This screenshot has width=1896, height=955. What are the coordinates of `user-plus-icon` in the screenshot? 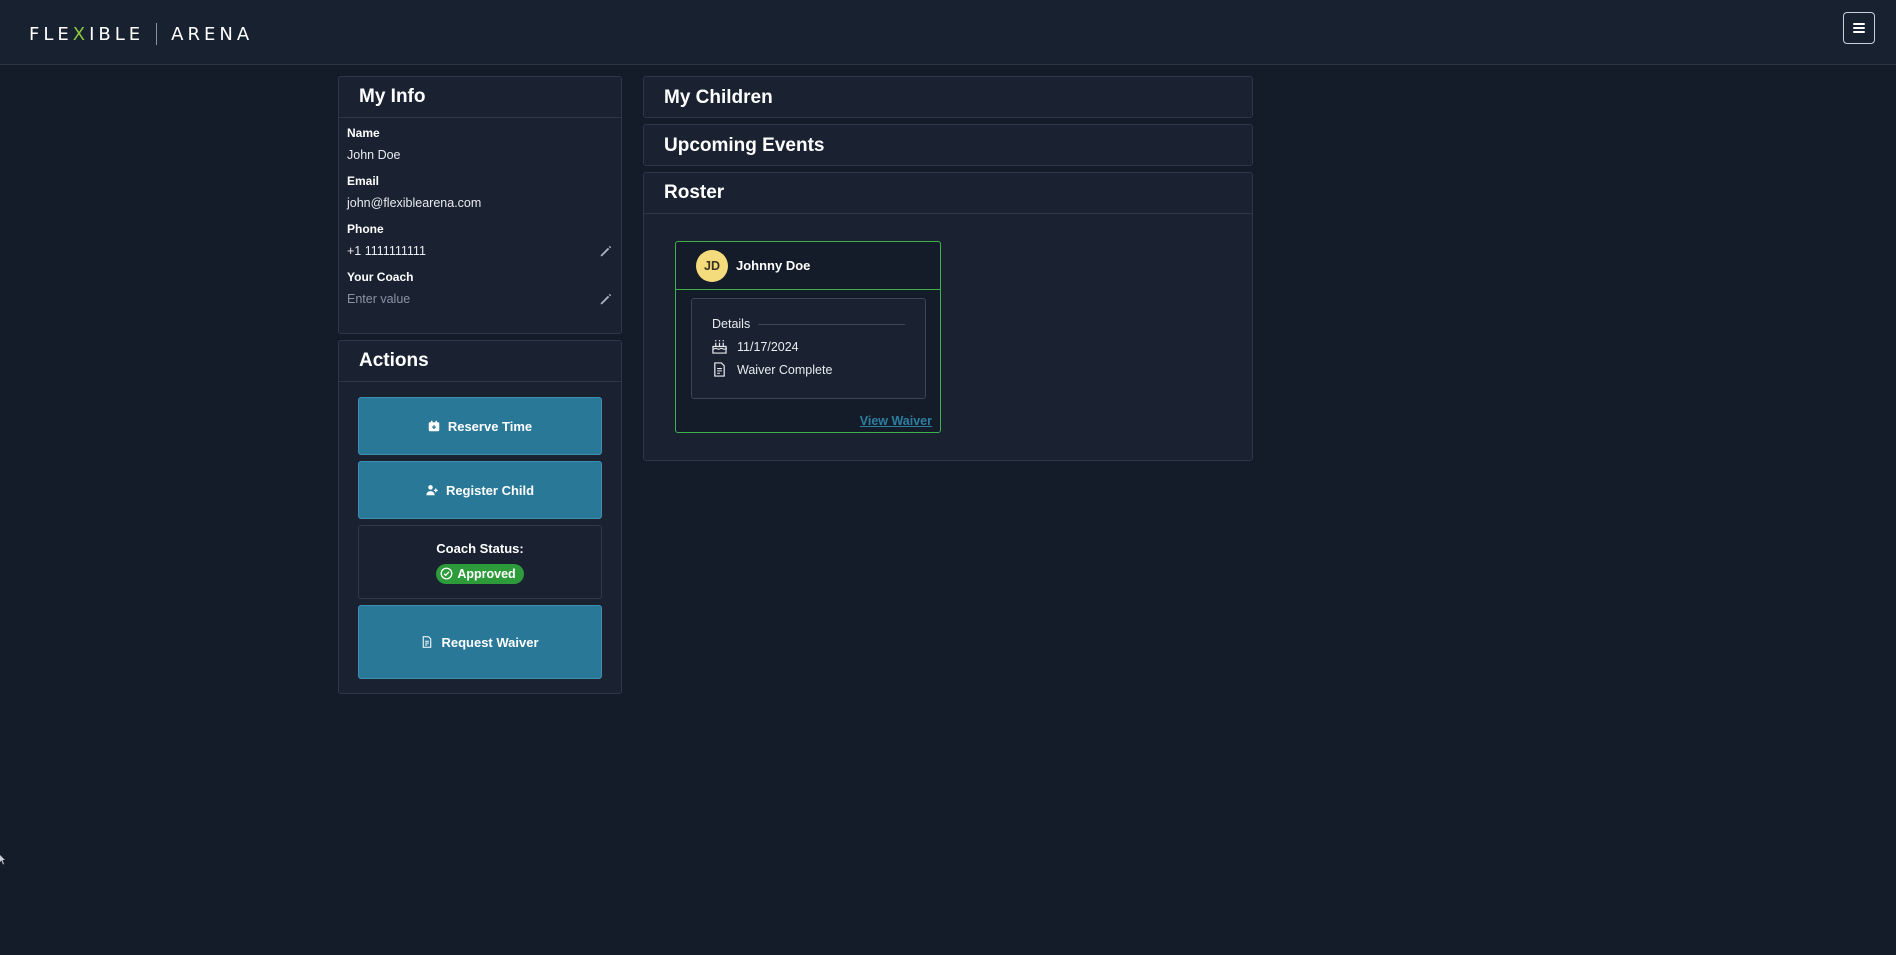 It's located at (432, 490).